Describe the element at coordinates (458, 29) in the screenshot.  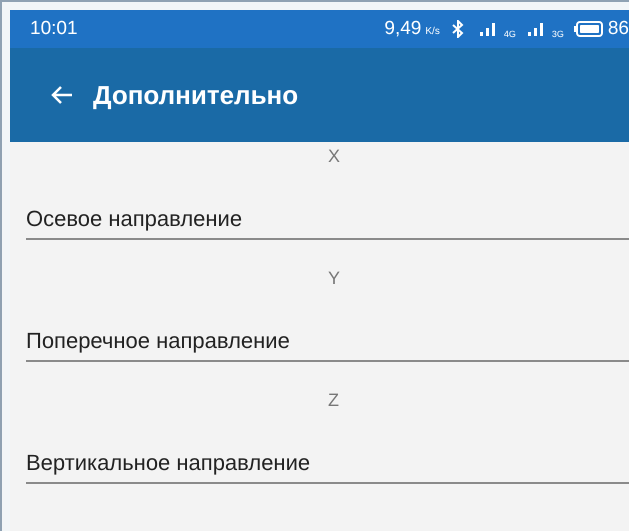
I see `bluetooth-icon` at that location.